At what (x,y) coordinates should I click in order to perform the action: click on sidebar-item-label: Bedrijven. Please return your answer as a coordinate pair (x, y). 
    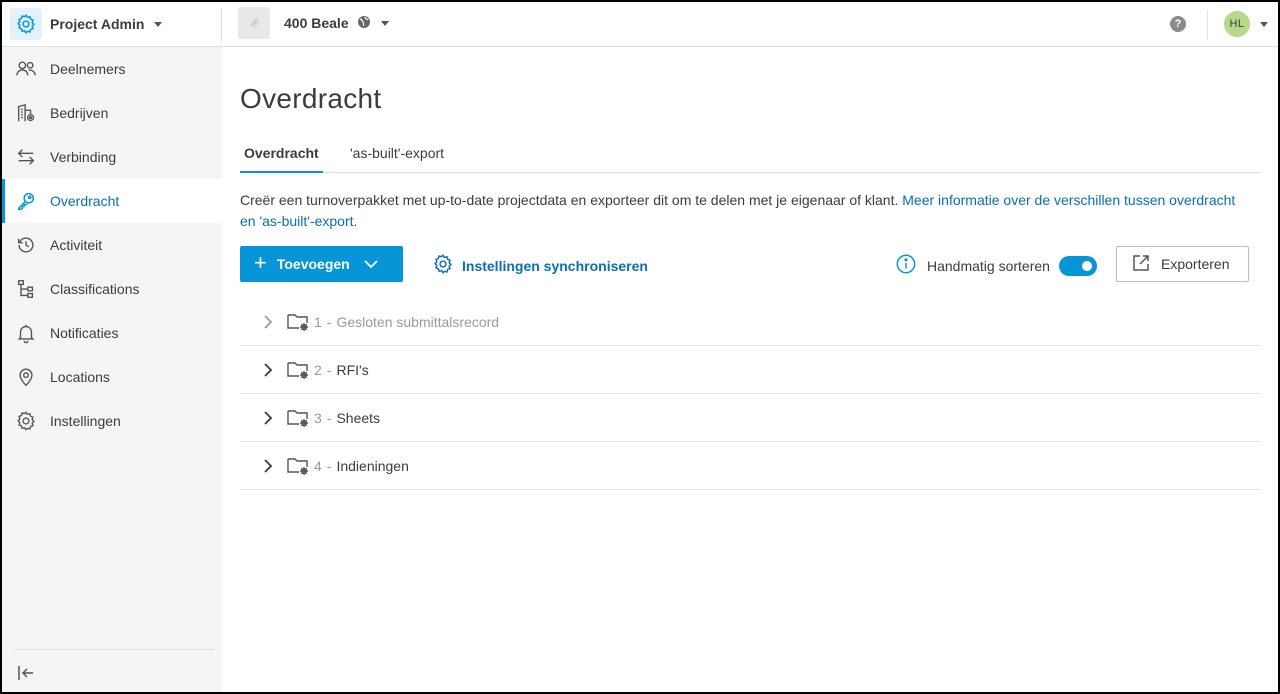
    Looking at the image, I should click on (79, 113).